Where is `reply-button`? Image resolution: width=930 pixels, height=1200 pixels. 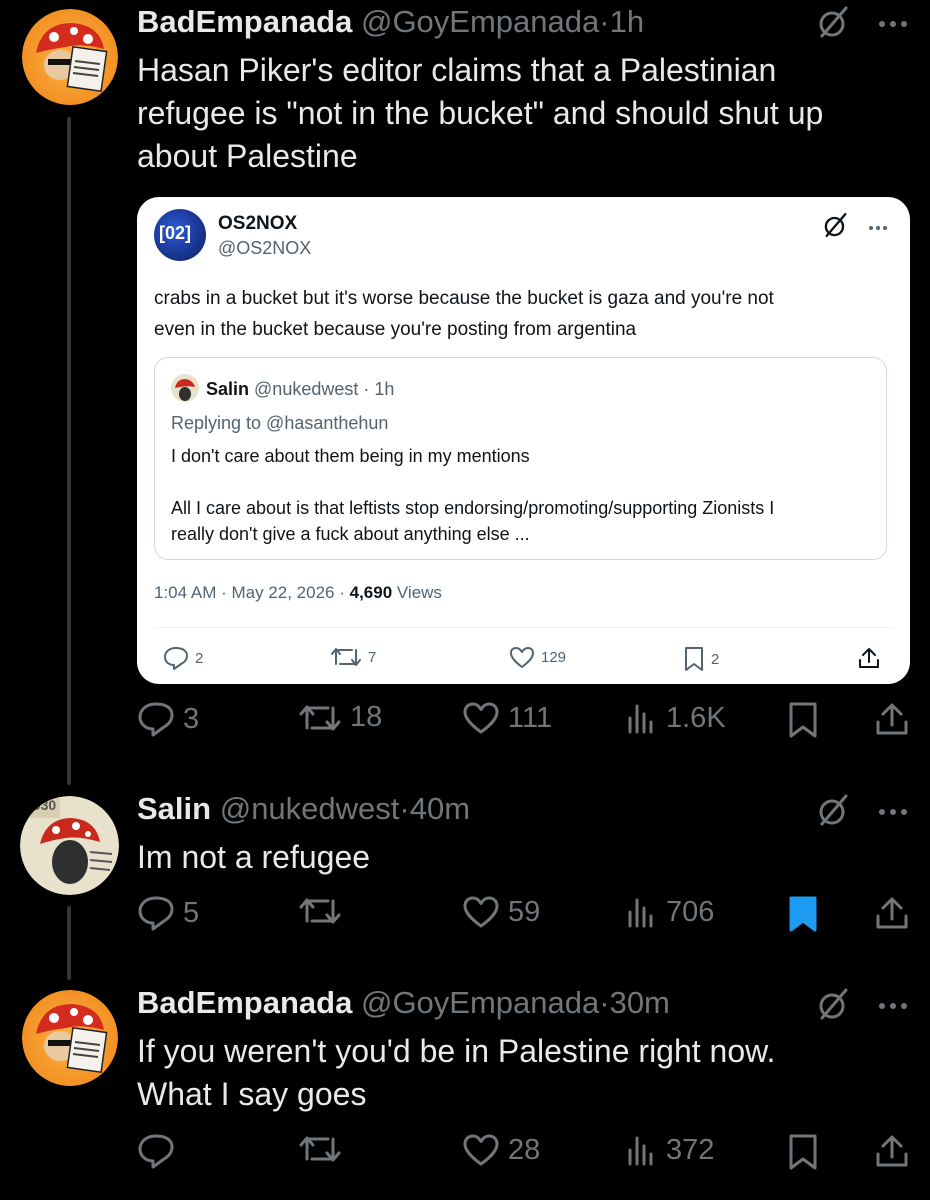
reply-button is located at coordinates (160, 1151).